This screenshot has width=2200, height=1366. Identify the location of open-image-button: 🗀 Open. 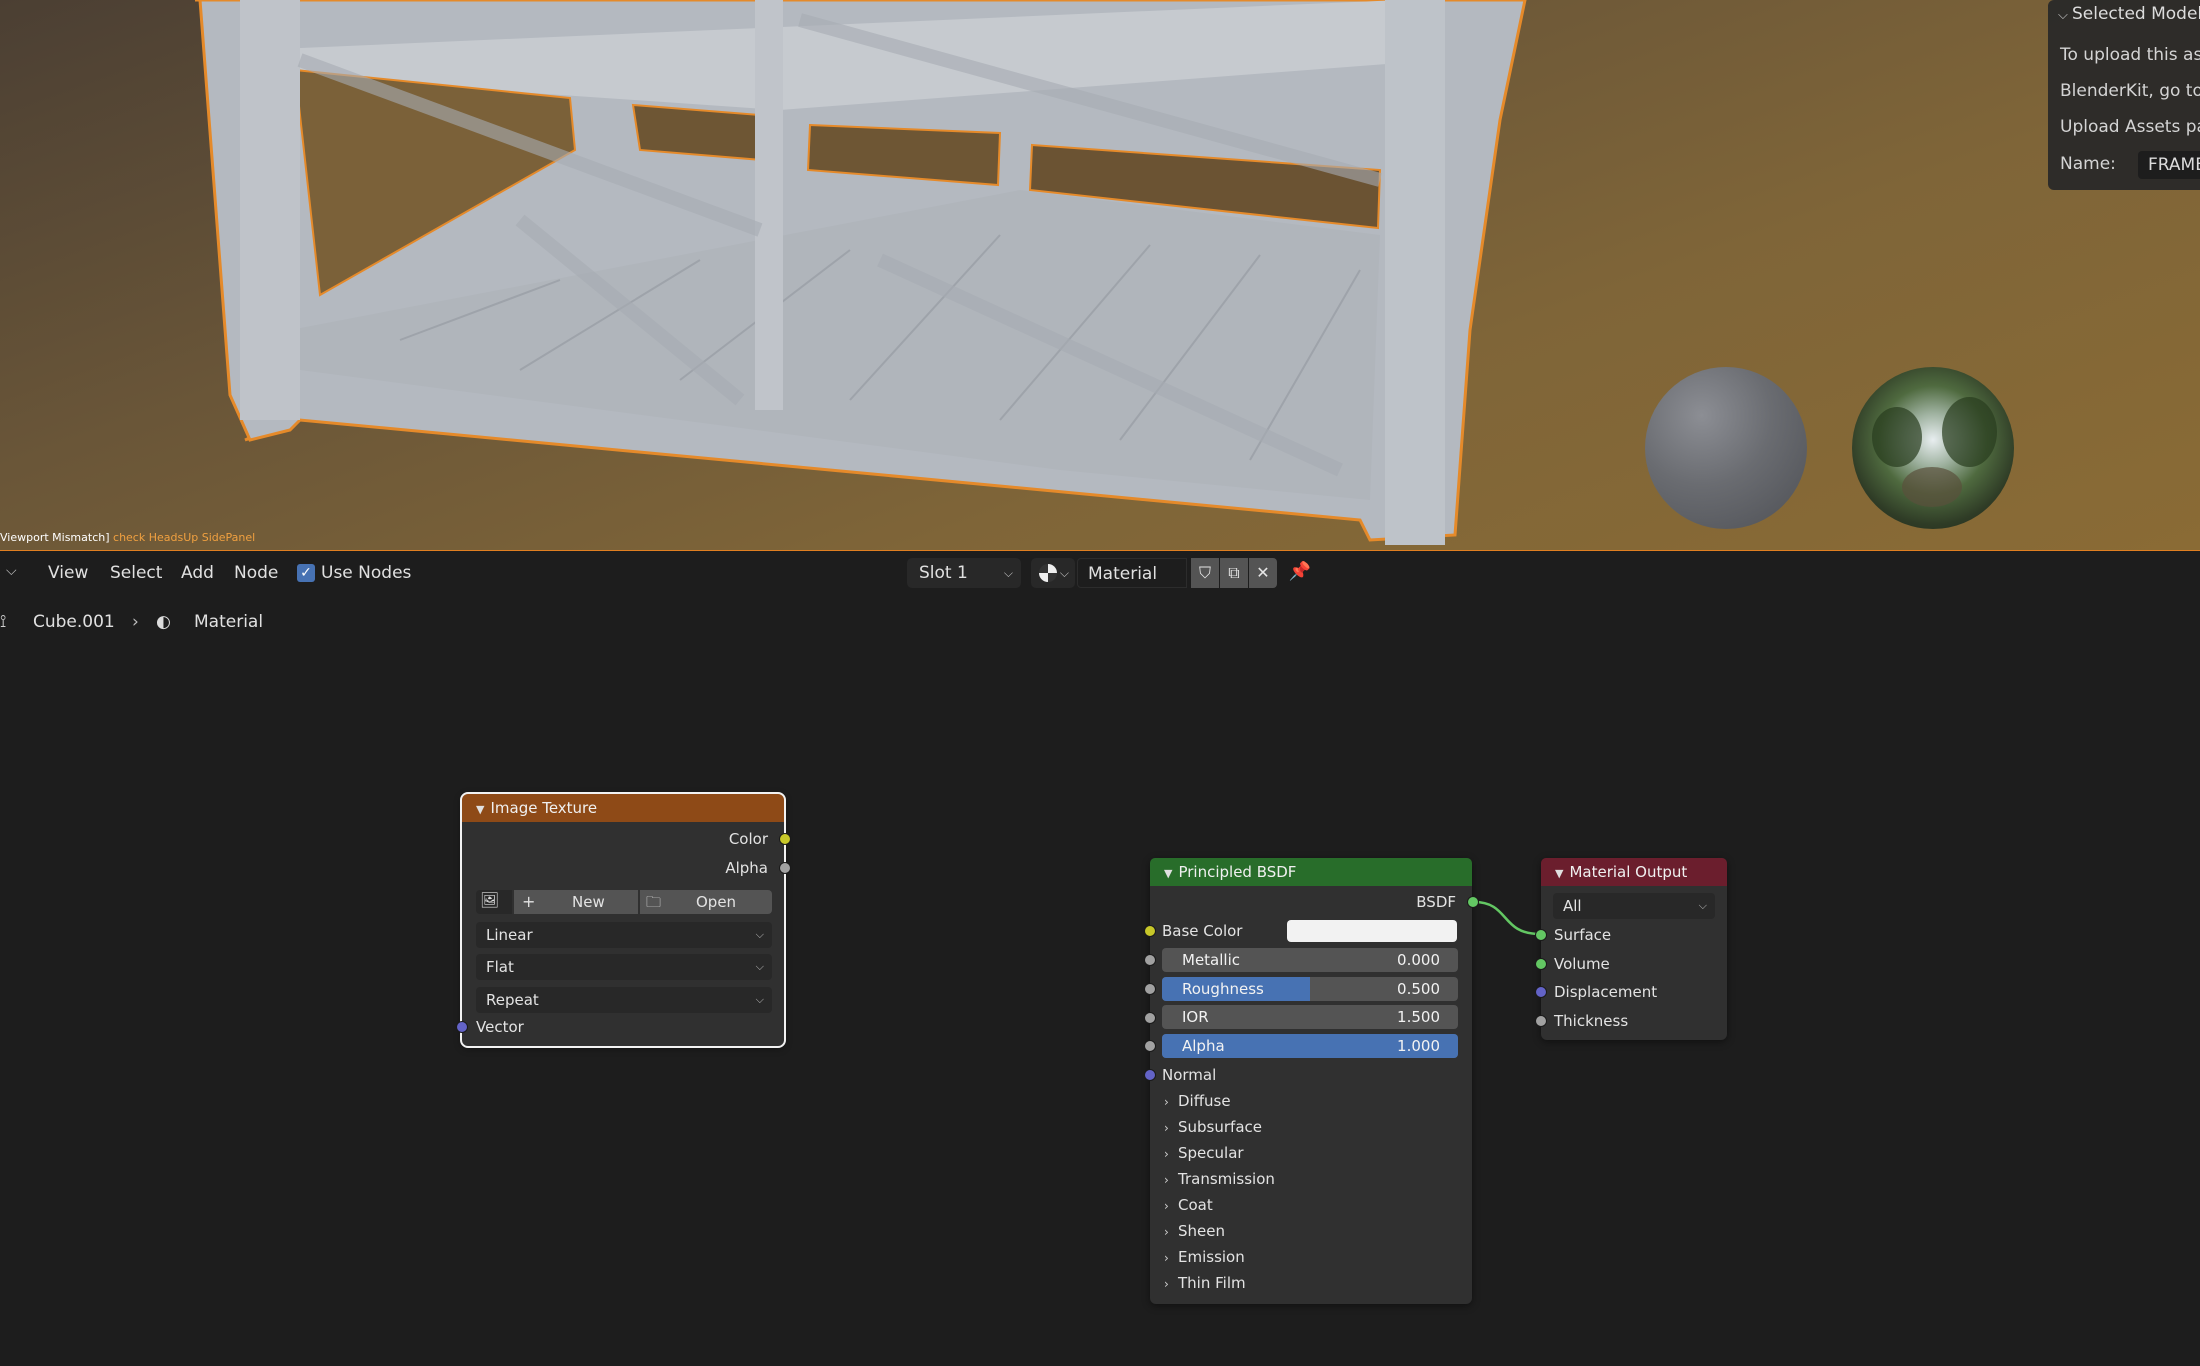
(706, 902).